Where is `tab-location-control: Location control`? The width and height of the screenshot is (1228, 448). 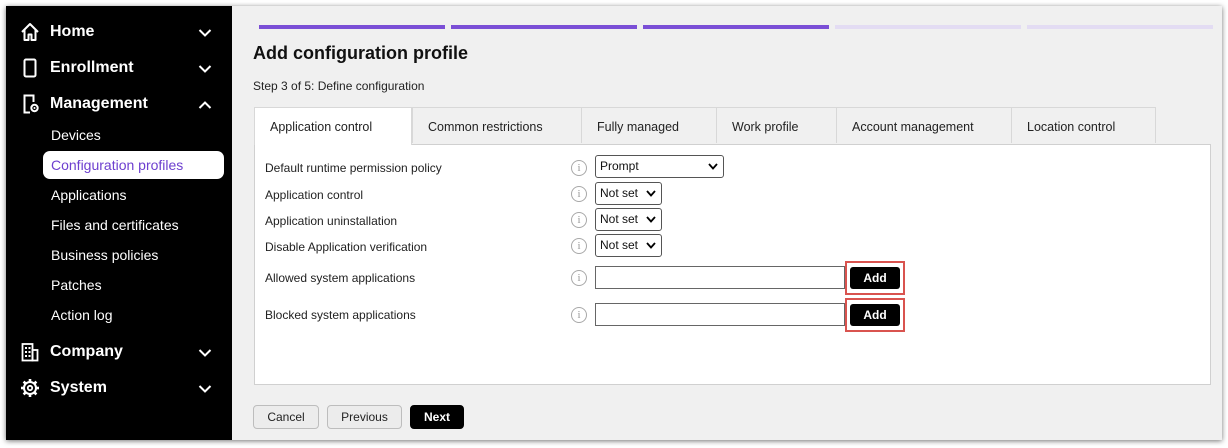
tab-location-control: Location control is located at coordinates (1083, 125).